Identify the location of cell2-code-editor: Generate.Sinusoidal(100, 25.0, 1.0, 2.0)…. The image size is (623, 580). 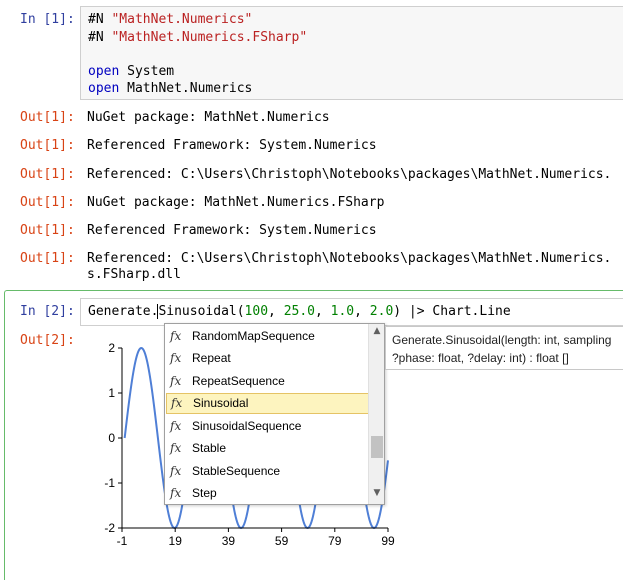
(351, 312).